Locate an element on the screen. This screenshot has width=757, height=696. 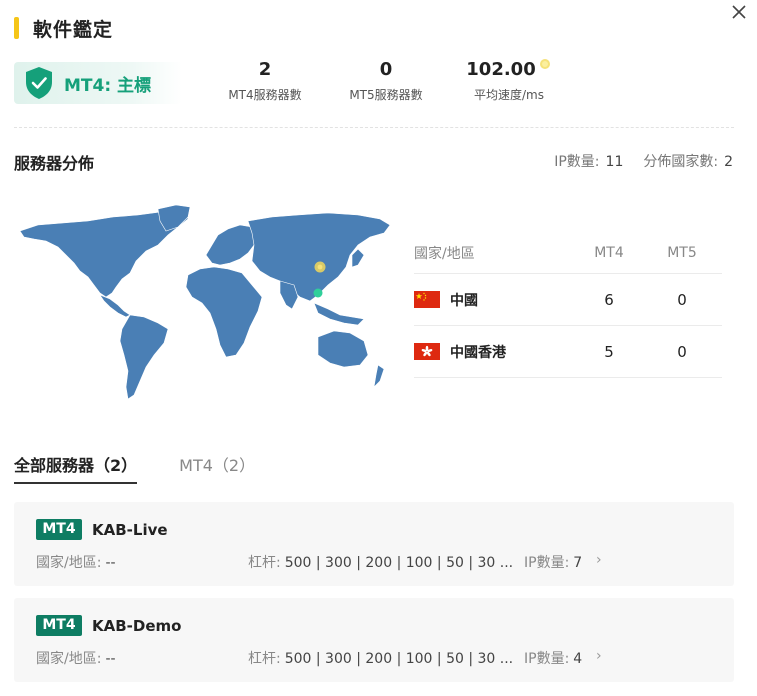
table-row: 中國香港 5 0 is located at coordinates (568, 352).